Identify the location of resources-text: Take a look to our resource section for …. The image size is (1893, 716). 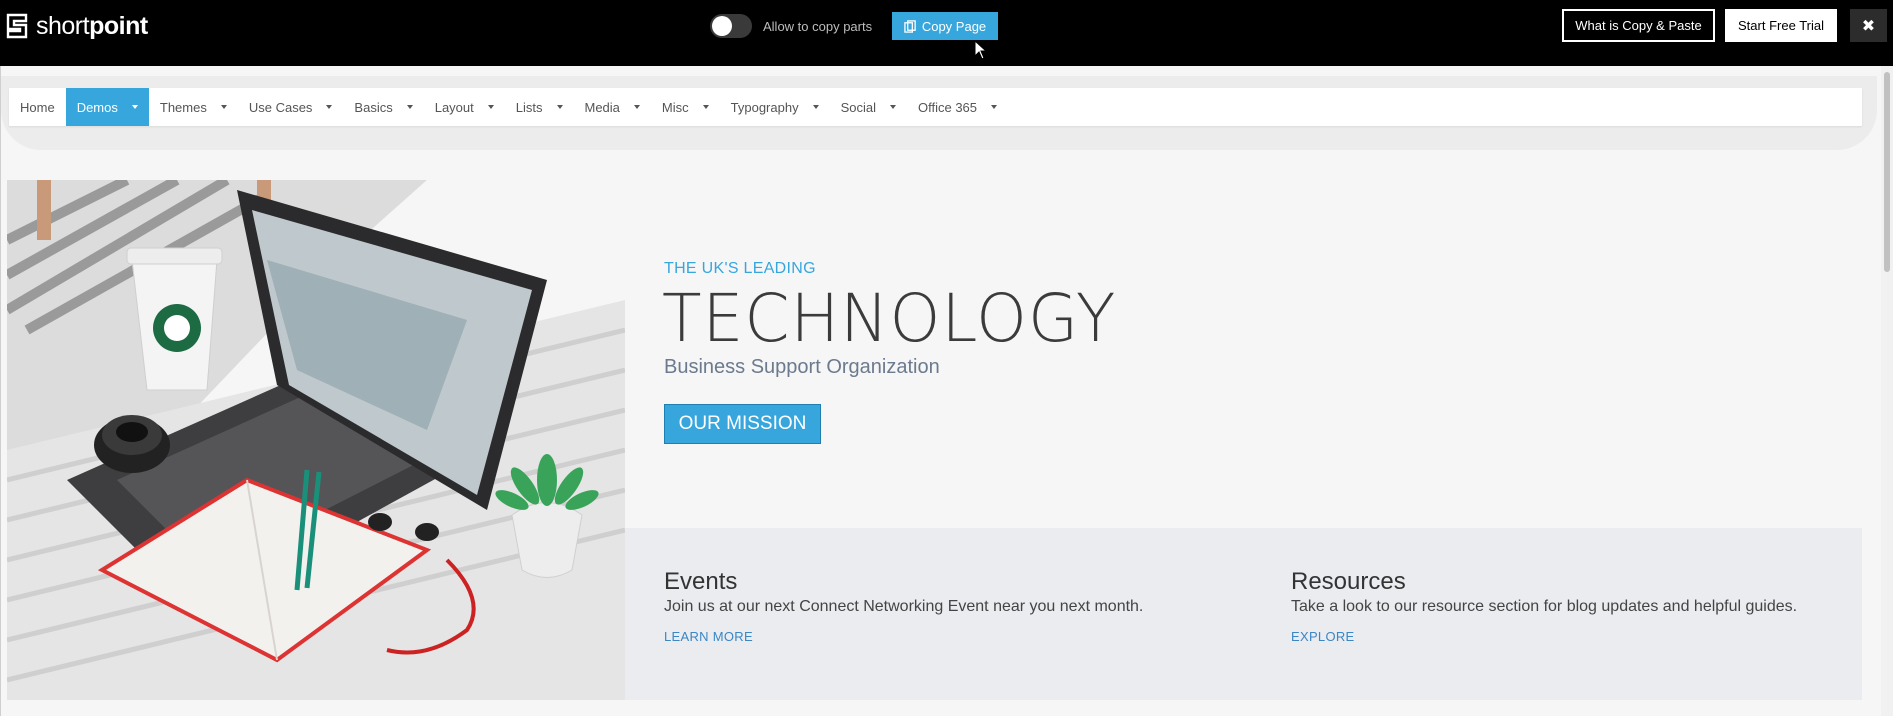
(1544, 606).